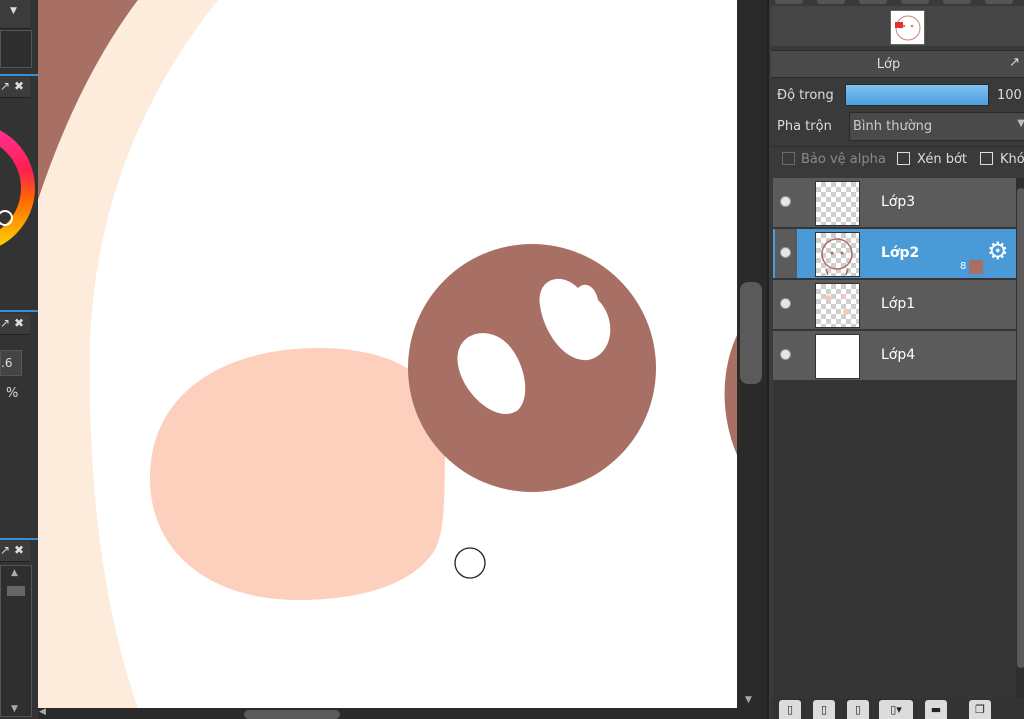 This screenshot has width=1024, height=719. I want to click on layer-row: Lớp1, so click(894, 305).